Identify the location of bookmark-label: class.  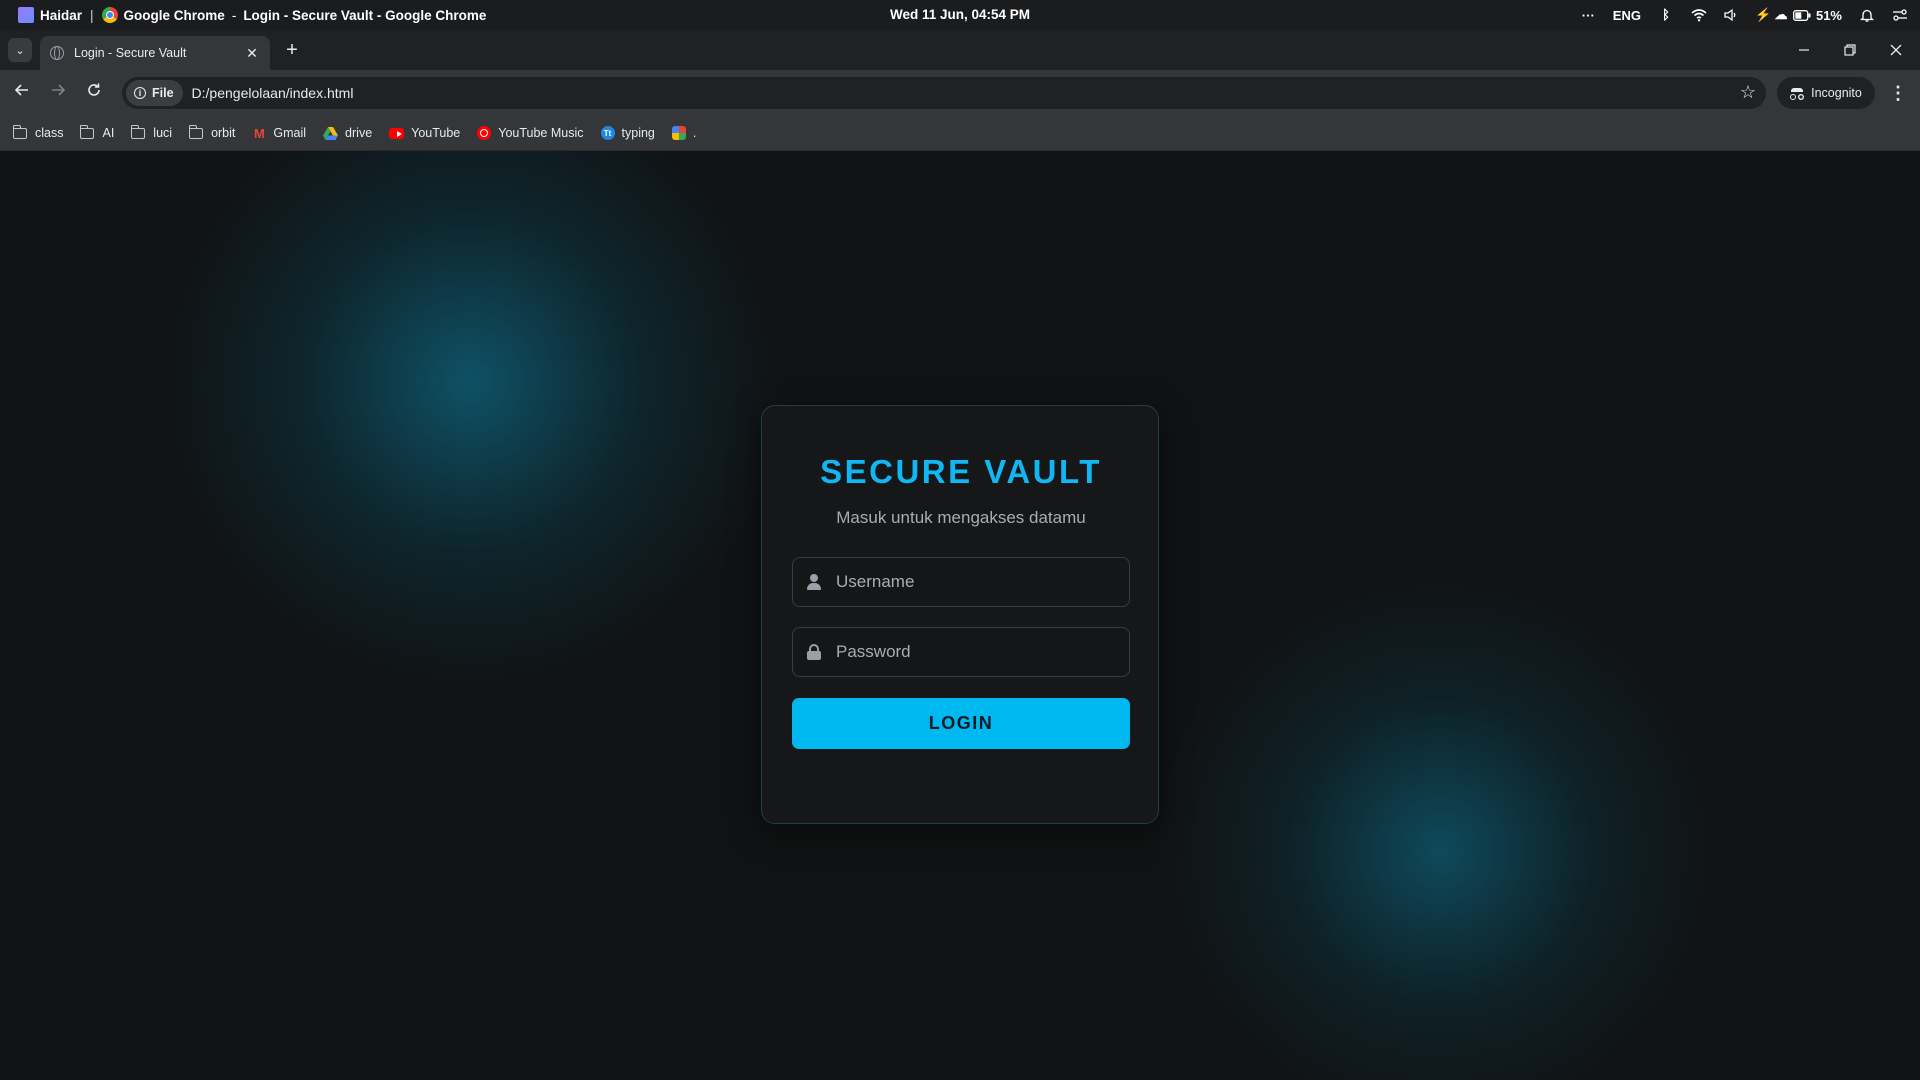
(49, 133).